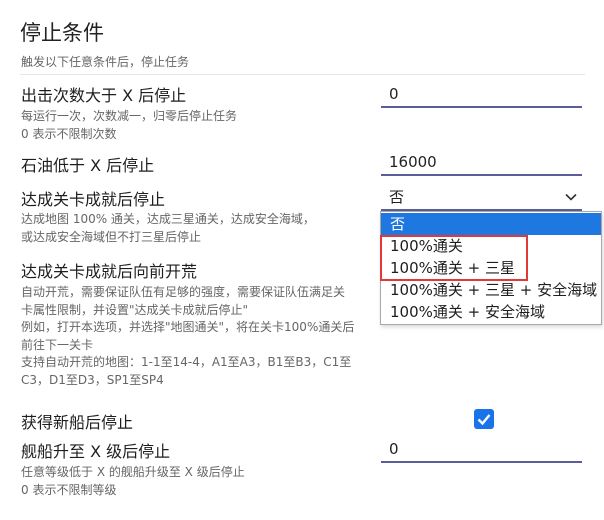 The width and height of the screenshot is (604, 520). Describe the element at coordinates (571, 197) in the screenshot. I see `chevron-down-icon` at that location.